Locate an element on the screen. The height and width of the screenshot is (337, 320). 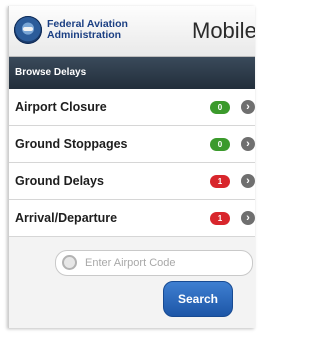
search-icon is located at coordinates (69, 262).